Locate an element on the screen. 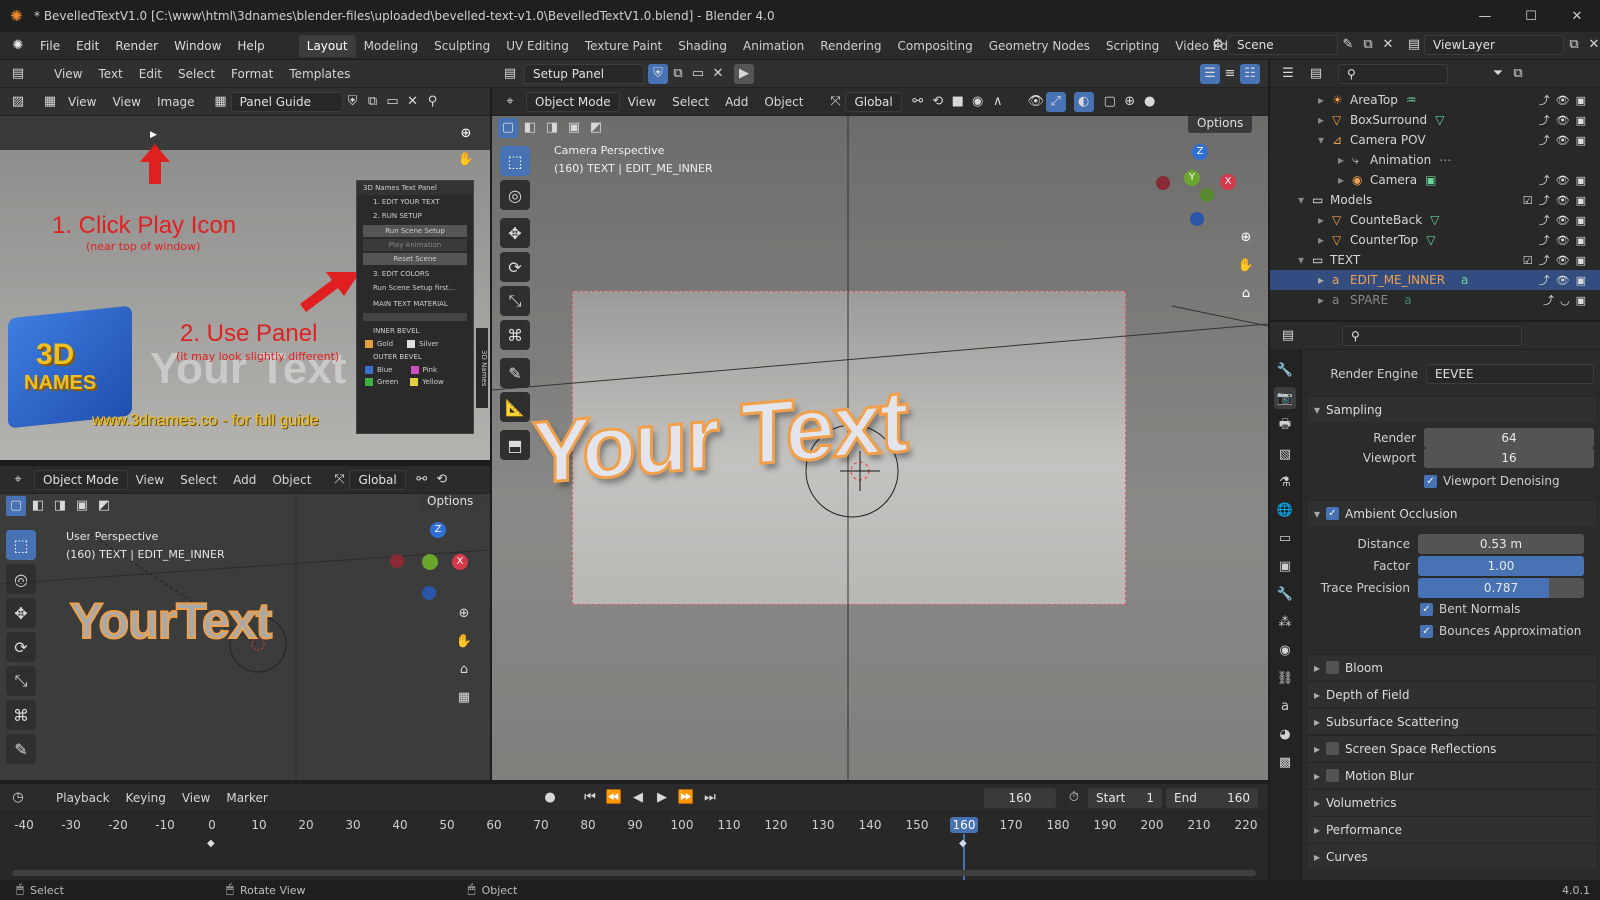  viewport-denoising-row: ✓ Viewport Denoising is located at coordinates (1492, 481).